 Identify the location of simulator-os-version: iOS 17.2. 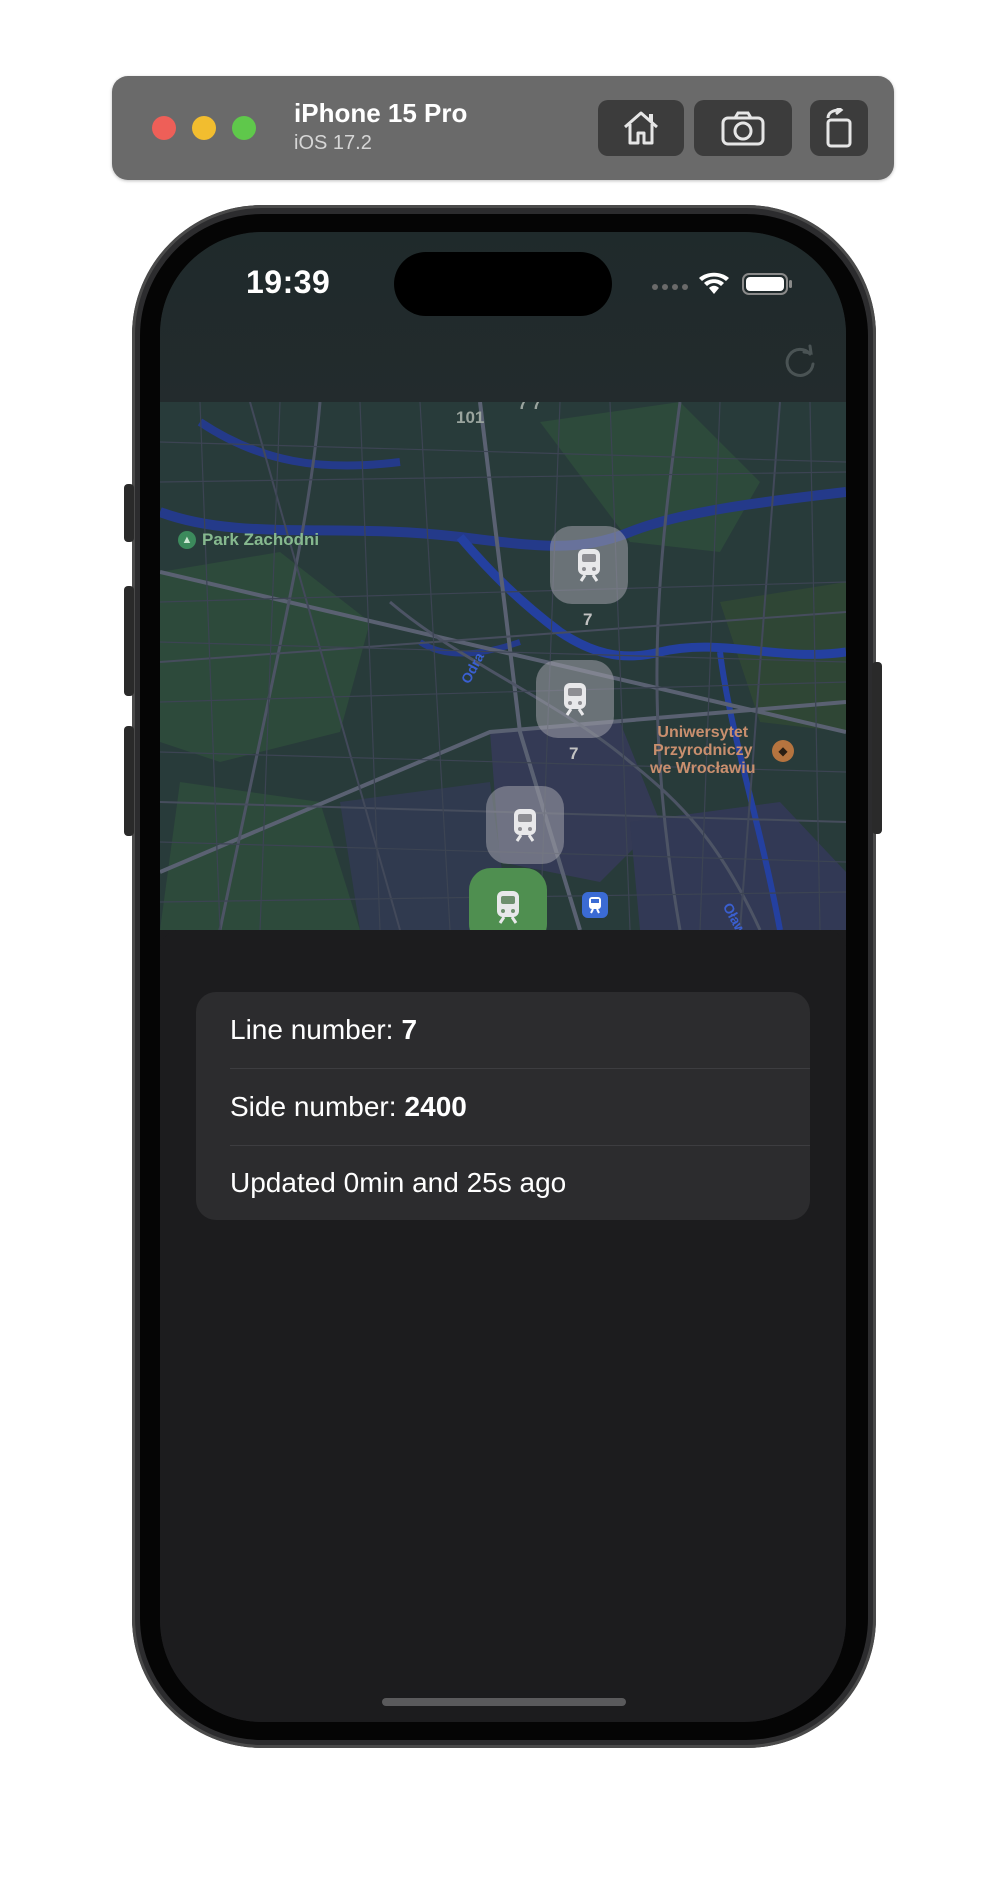
(333, 143).